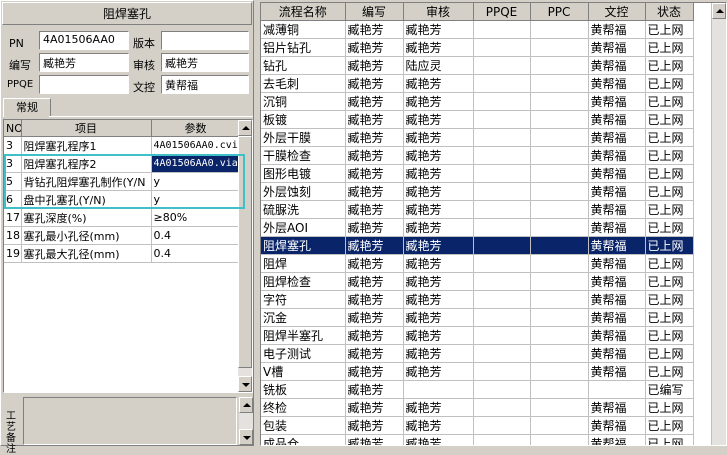 The height and width of the screenshot is (455, 727). What do you see at coordinates (477, 119) in the screenshot?
I see `table-row: 板镀 臧艳芳 臧艳芳 黄帮福 已上网` at bounding box center [477, 119].